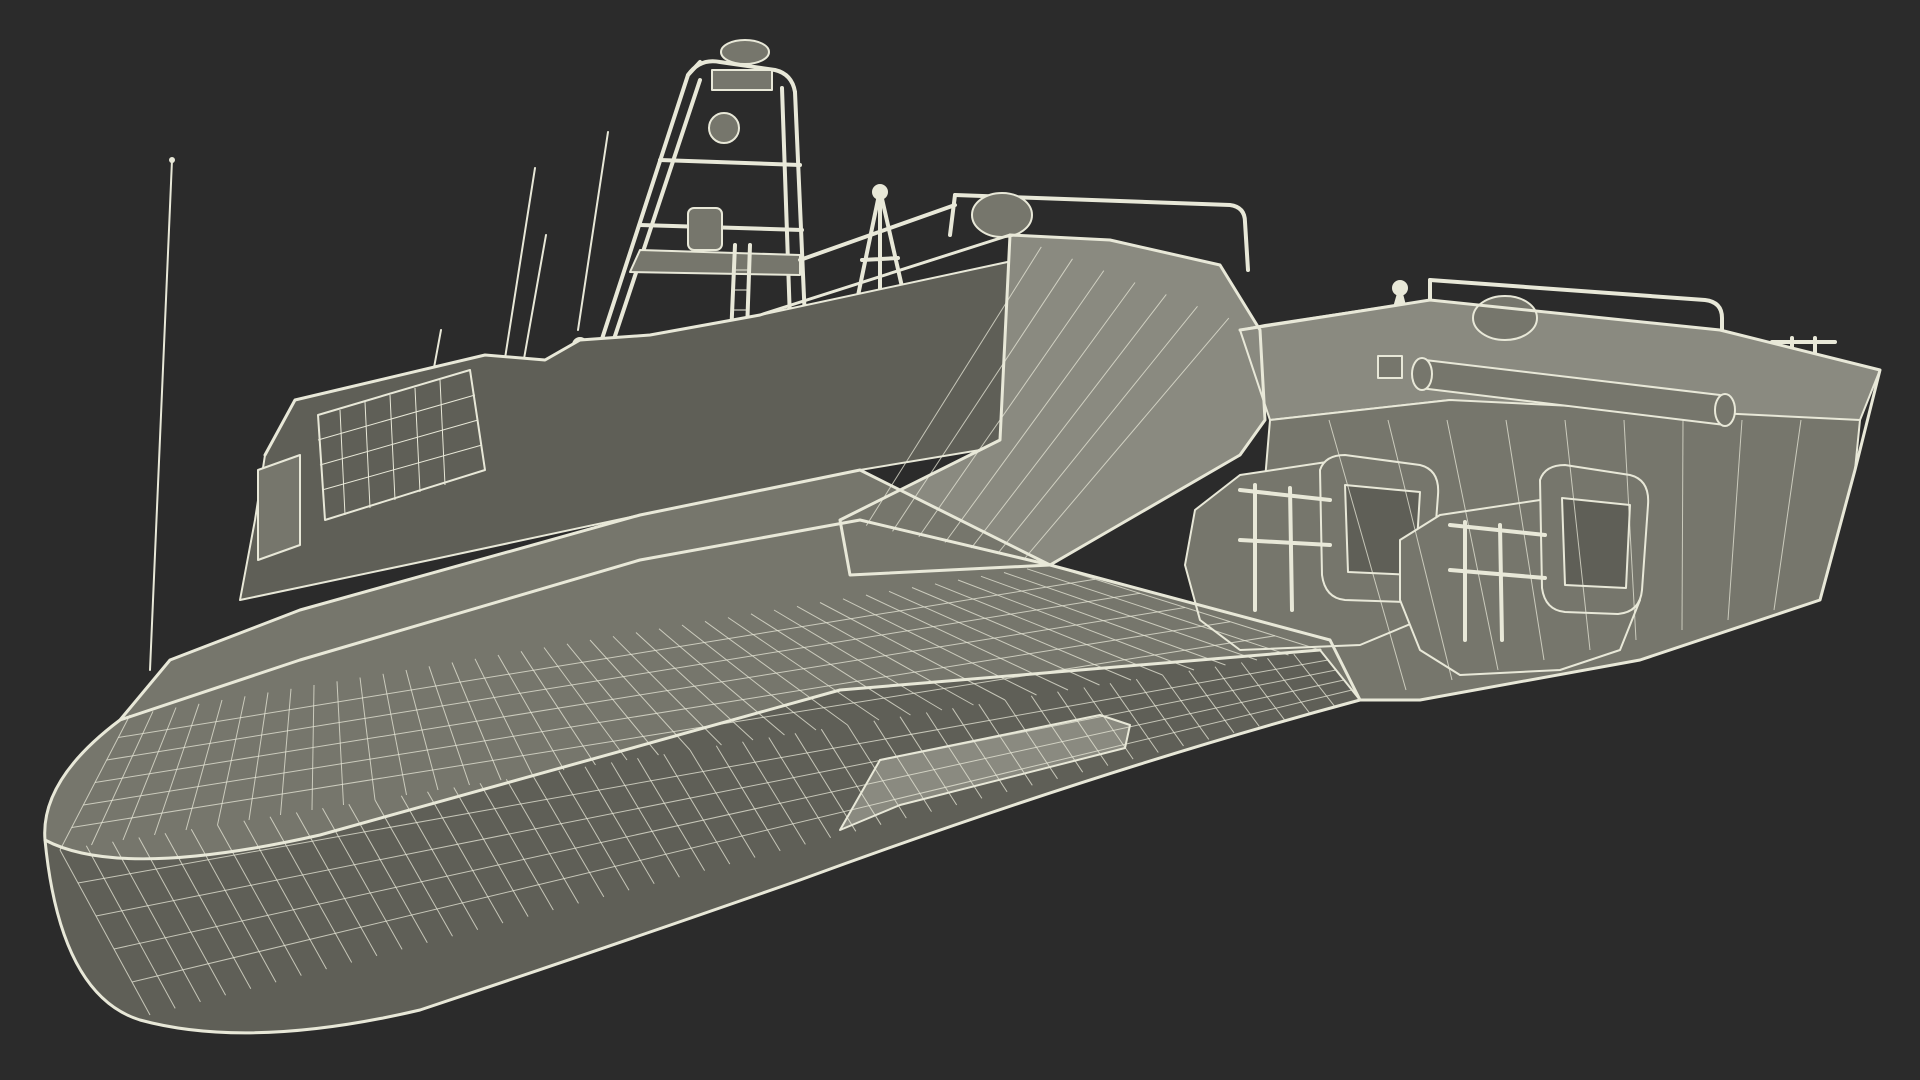  What do you see at coordinates (952, 215) in the screenshot?
I see `forward-railing-post` at bounding box center [952, 215].